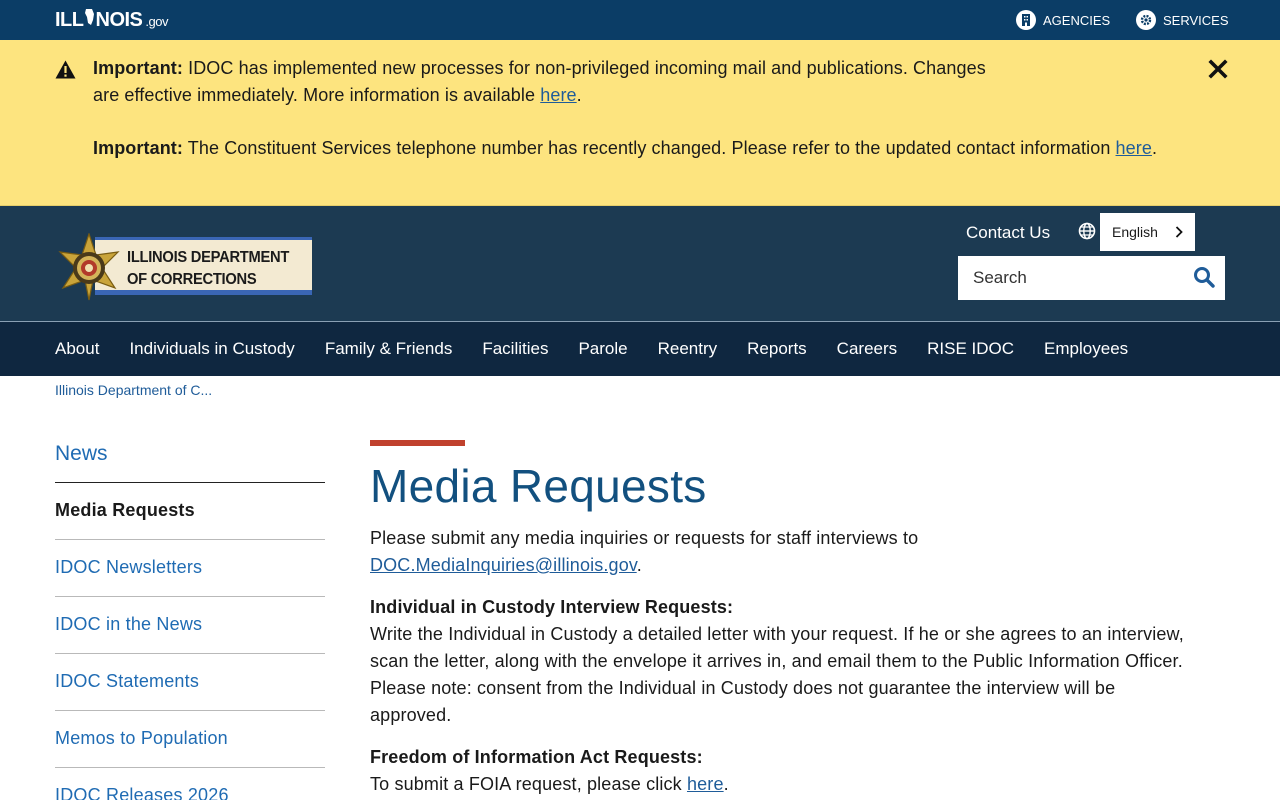  I want to click on services-link: SERVICES, so click(1182, 20).